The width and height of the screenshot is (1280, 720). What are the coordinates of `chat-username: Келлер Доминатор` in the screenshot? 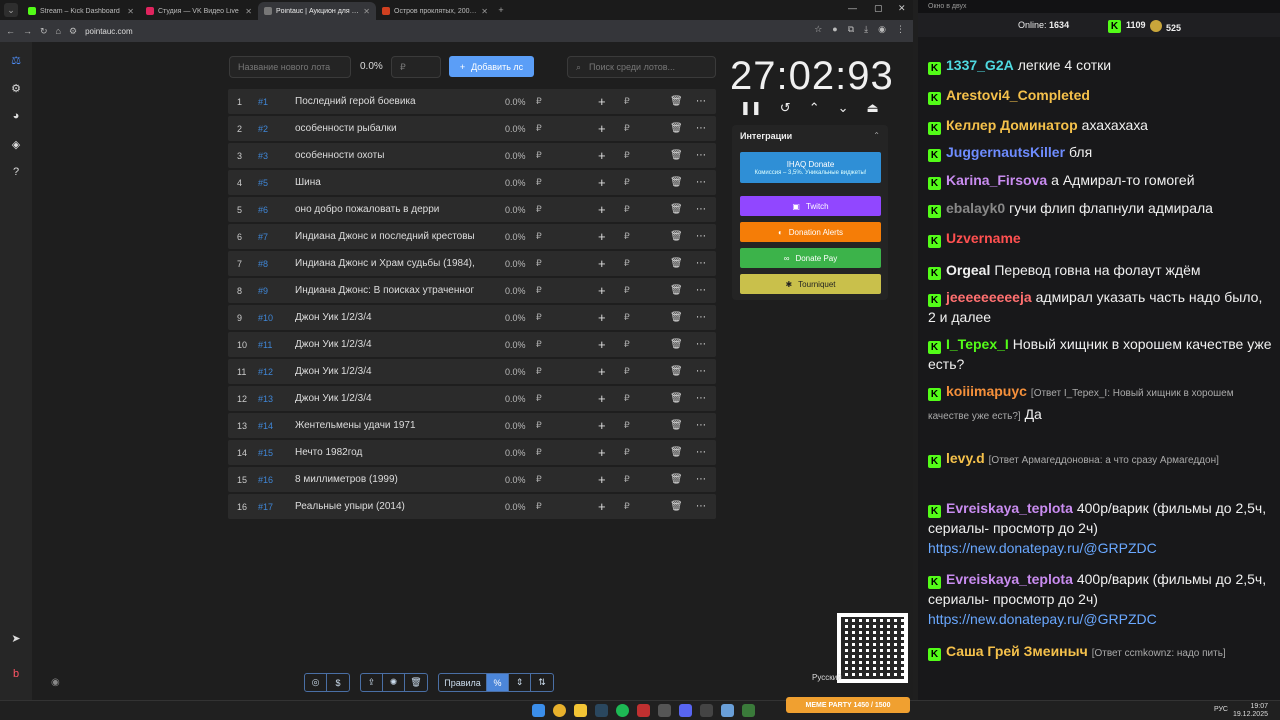 It's located at (1012, 125).